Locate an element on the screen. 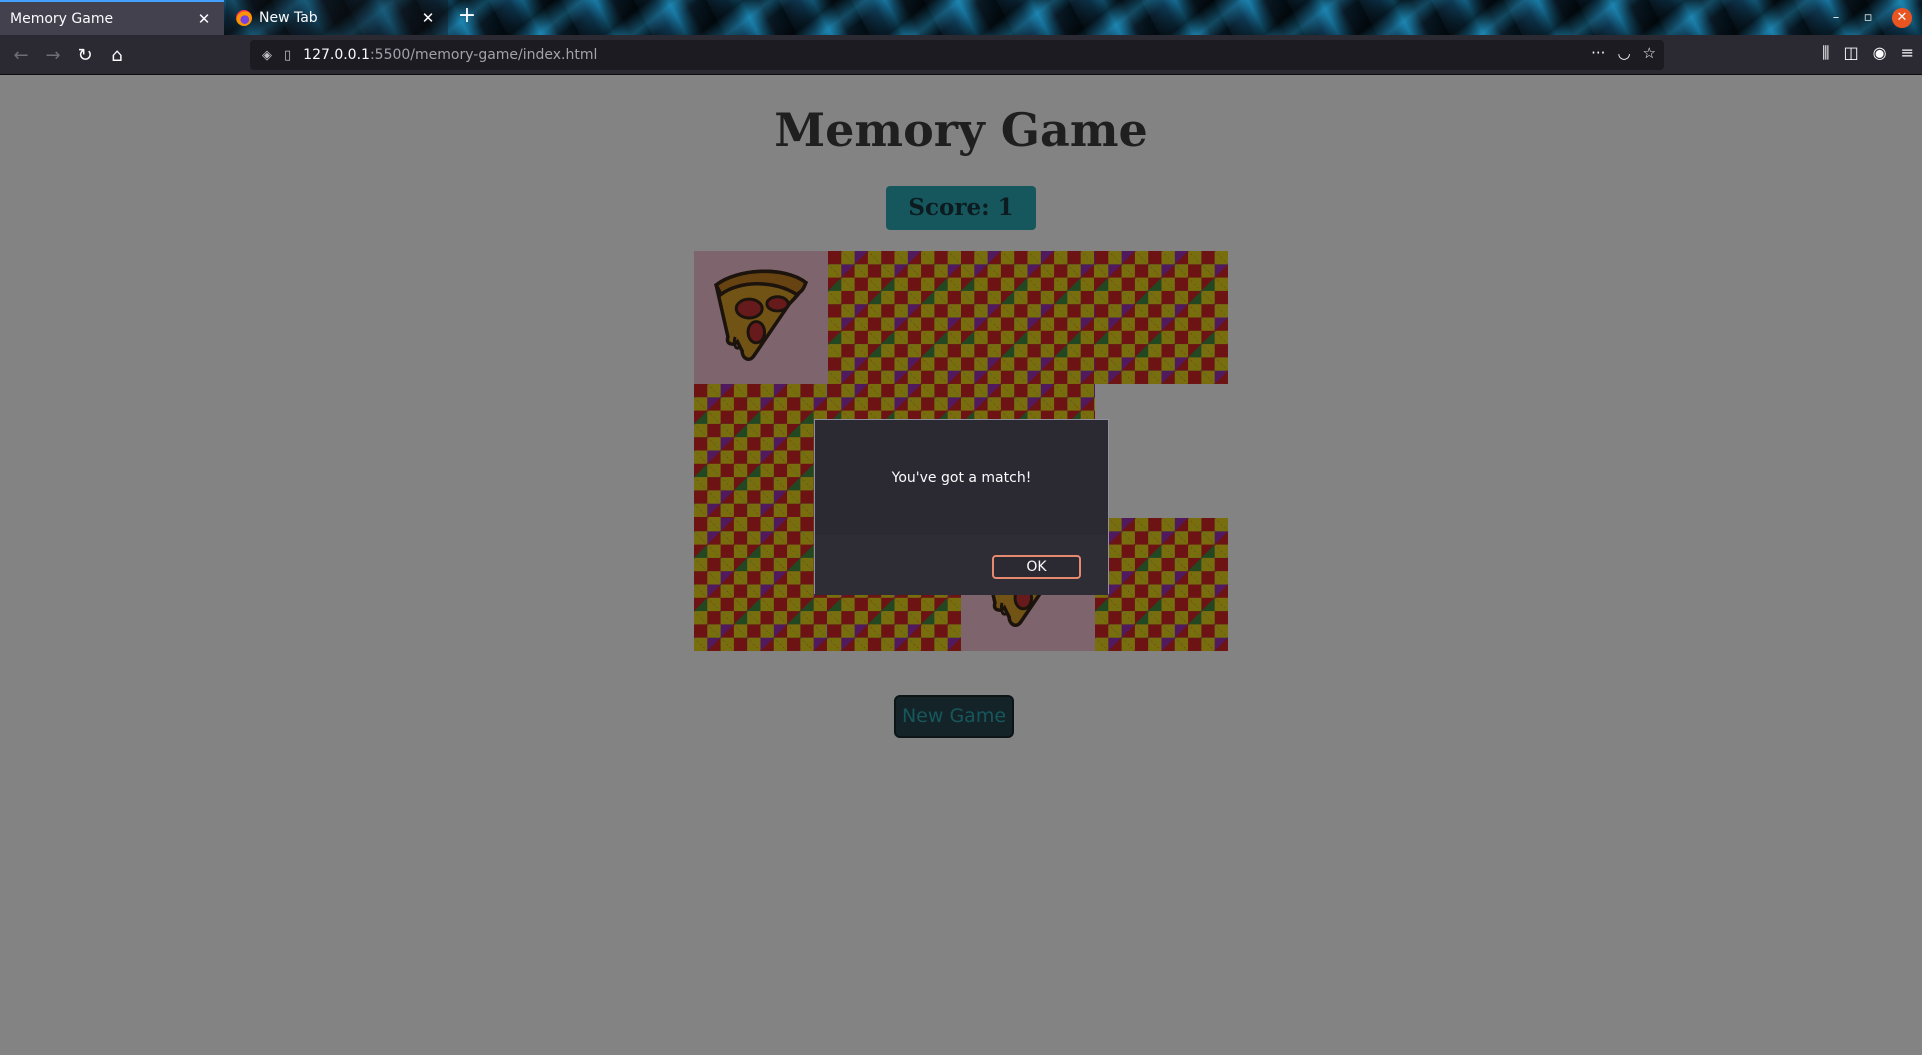 The height and width of the screenshot is (1055, 1922). menu-icon: ≡ is located at coordinates (1907, 53).